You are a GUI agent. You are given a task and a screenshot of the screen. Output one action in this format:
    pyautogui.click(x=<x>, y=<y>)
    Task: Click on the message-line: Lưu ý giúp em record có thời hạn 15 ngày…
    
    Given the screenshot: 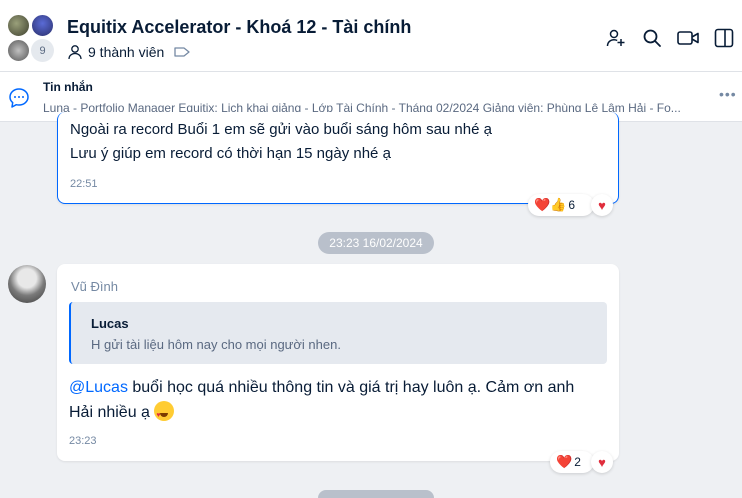 What is the action you would take?
    pyautogui.click(x=230, y=153)
    